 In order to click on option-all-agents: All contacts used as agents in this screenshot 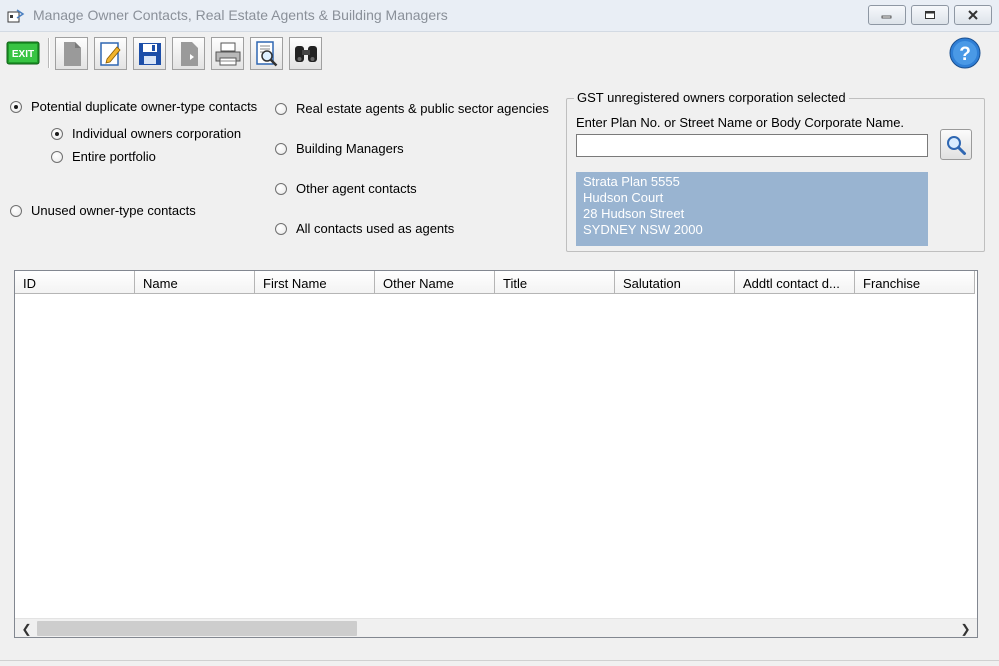, I will do `click(364, 228)`.